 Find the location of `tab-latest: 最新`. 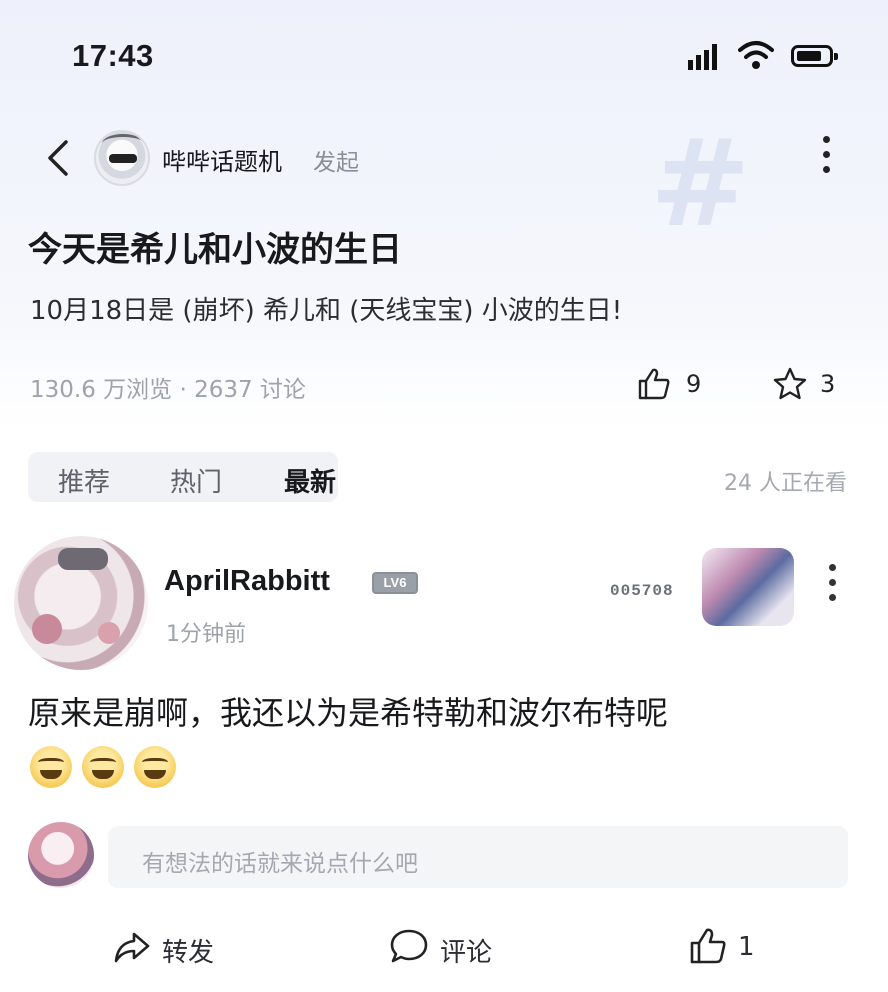

tab-latest: 最新 is located at coordinates (310, 480).